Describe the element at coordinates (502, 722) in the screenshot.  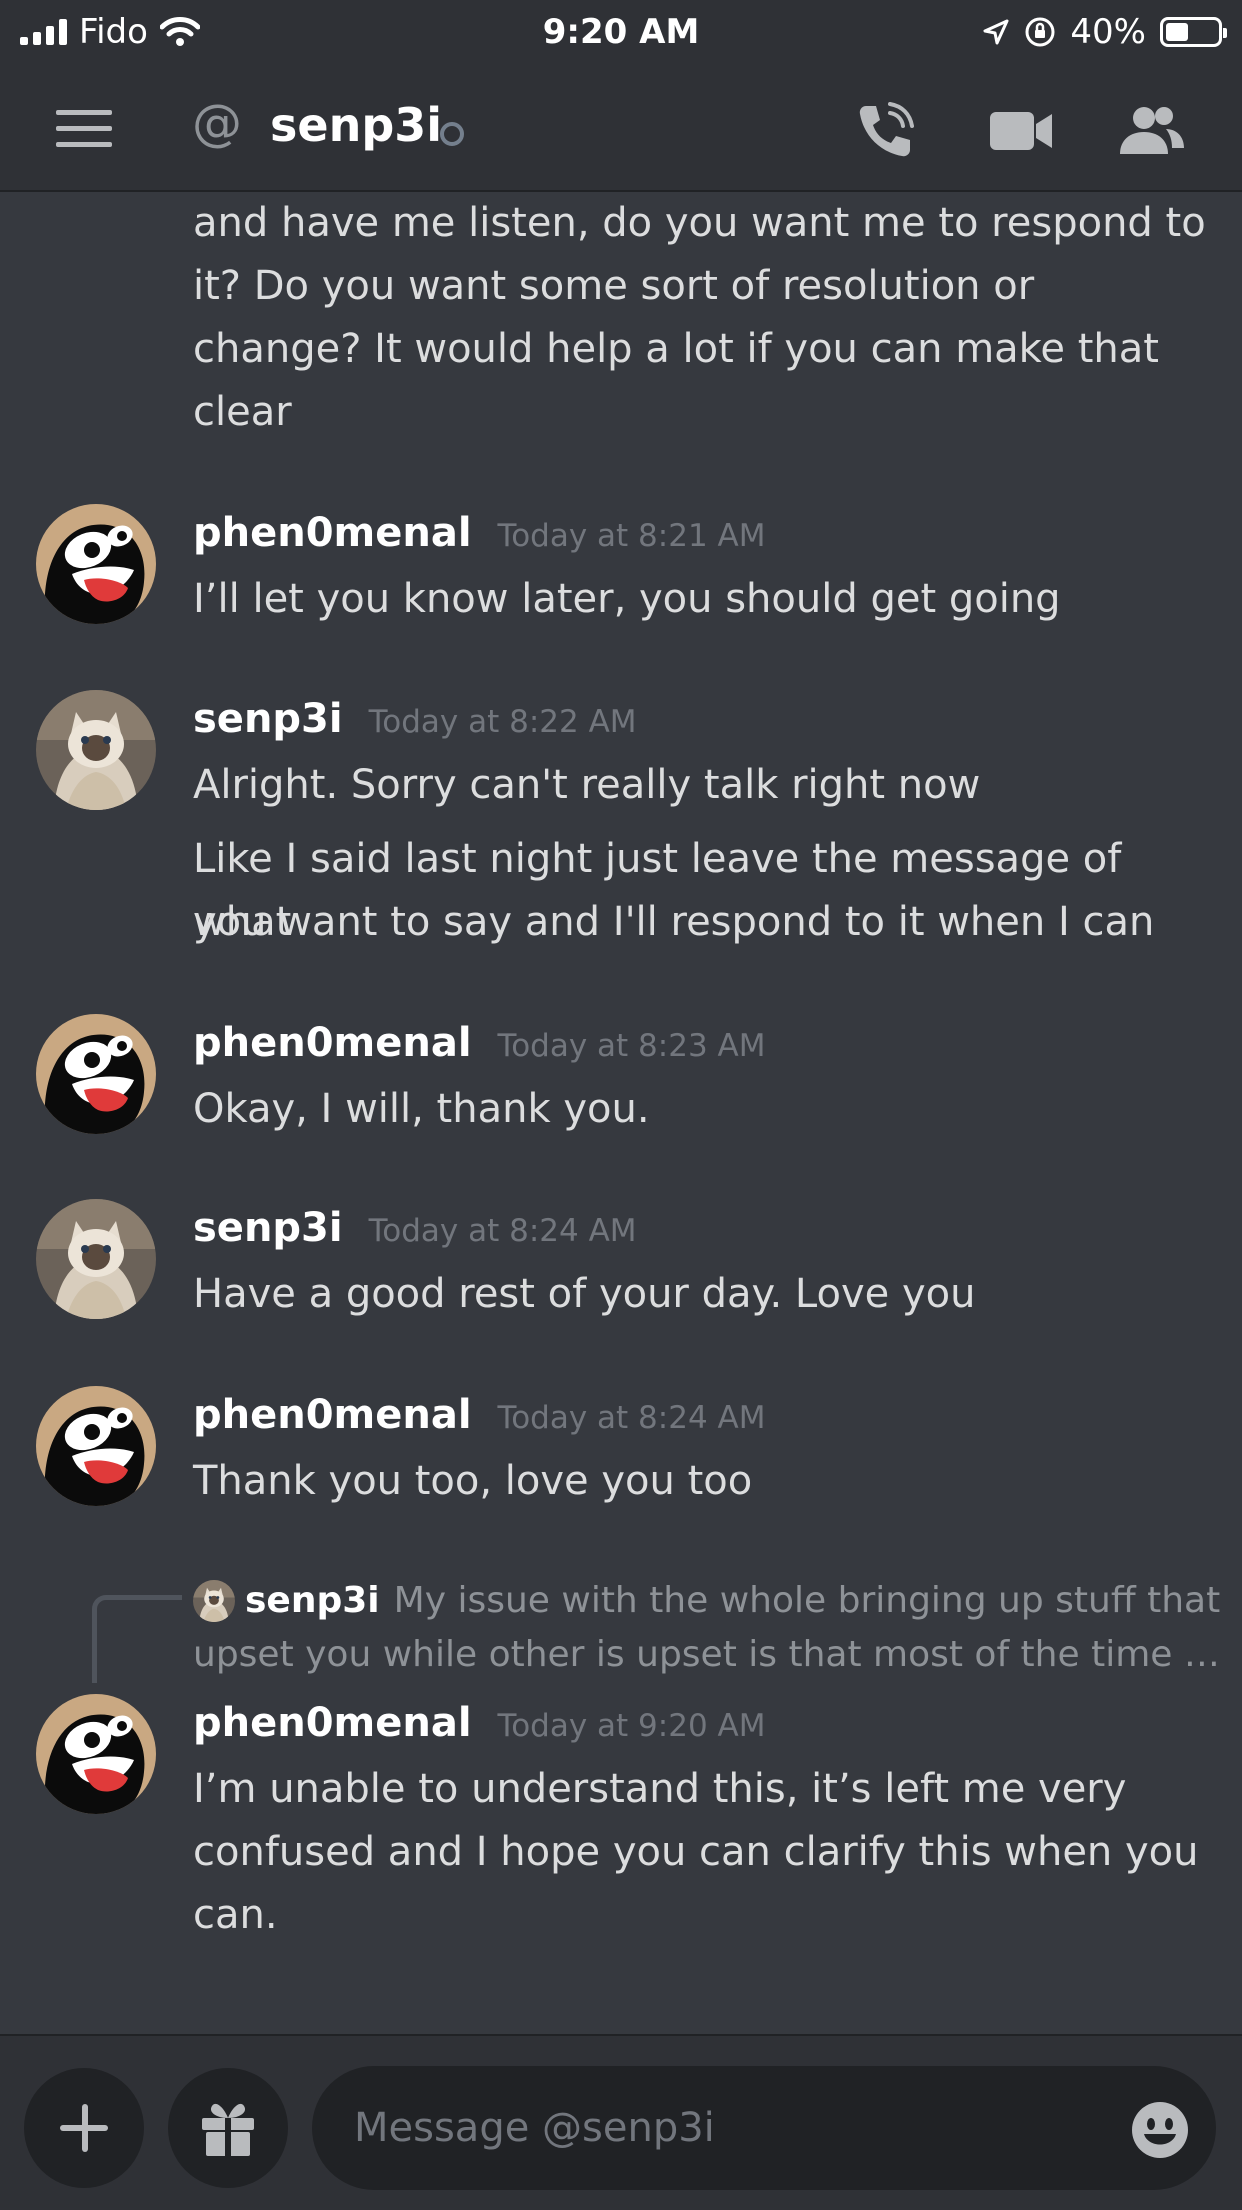
I see `message-timestamp: Today at 8:22 AM` at that location.